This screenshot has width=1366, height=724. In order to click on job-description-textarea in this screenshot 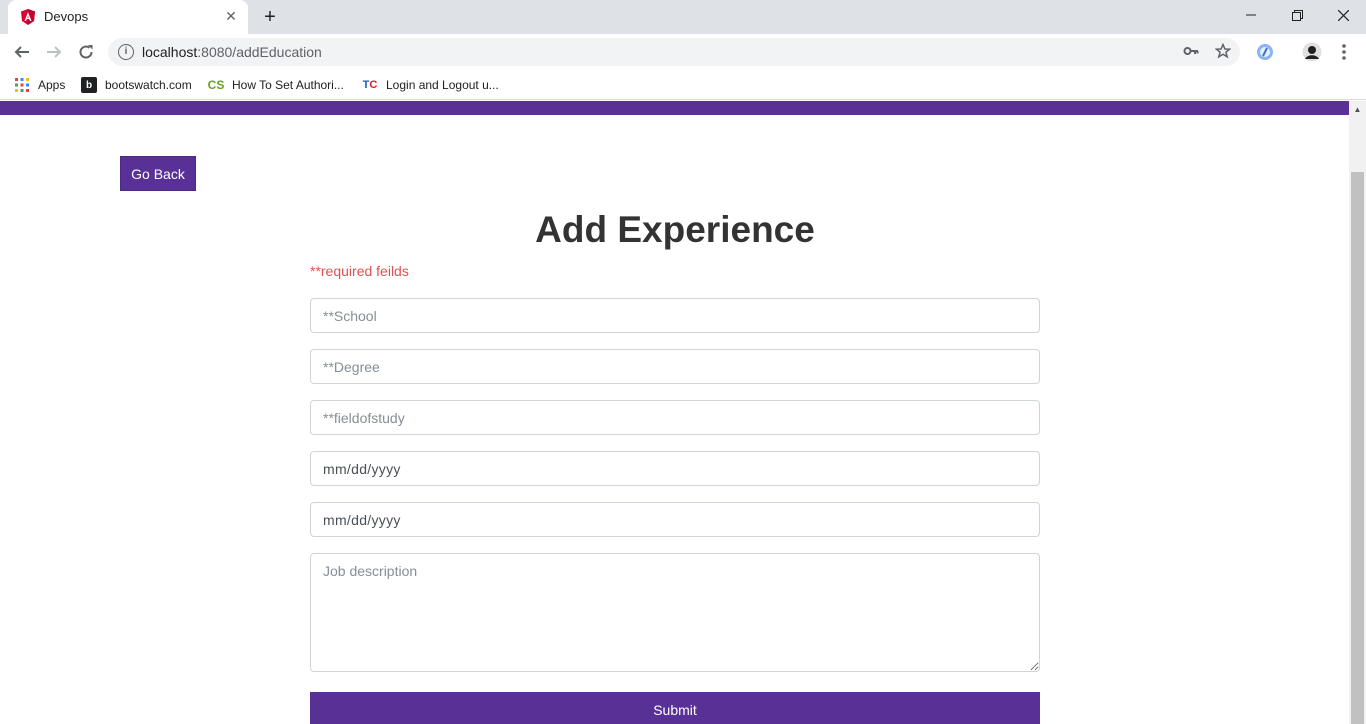, I will do `click(675, 612)`.